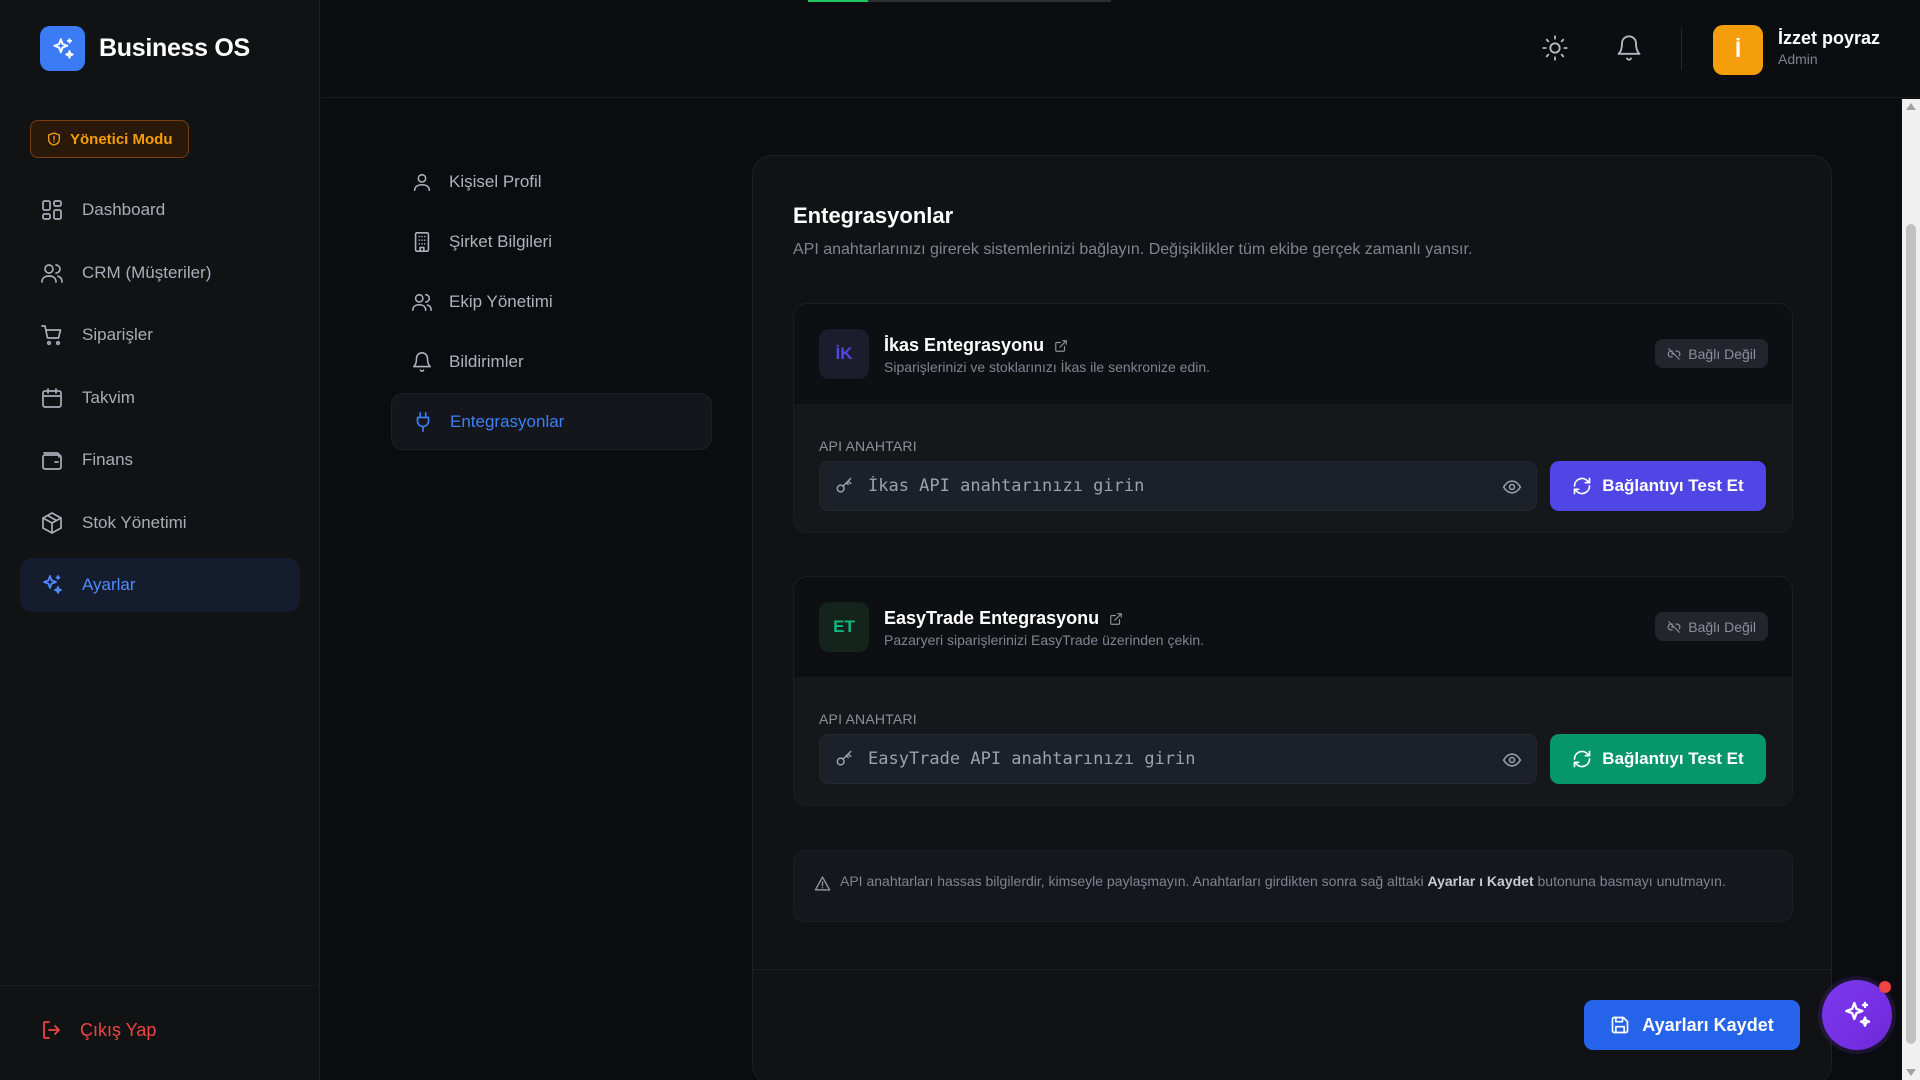 The image size is (1920, 1080). I want to click on admin-mode-badge: Yönetici Modu, so click(109, 139).